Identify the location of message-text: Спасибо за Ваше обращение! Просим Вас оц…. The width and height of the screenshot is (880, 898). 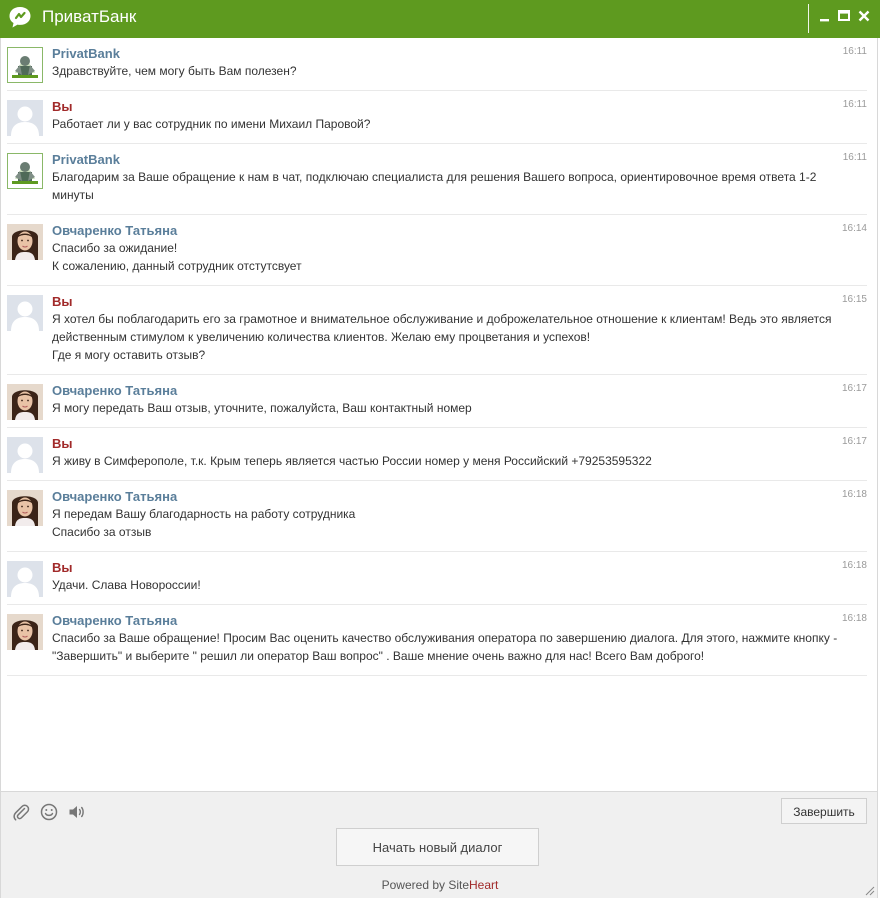
(445, 647).